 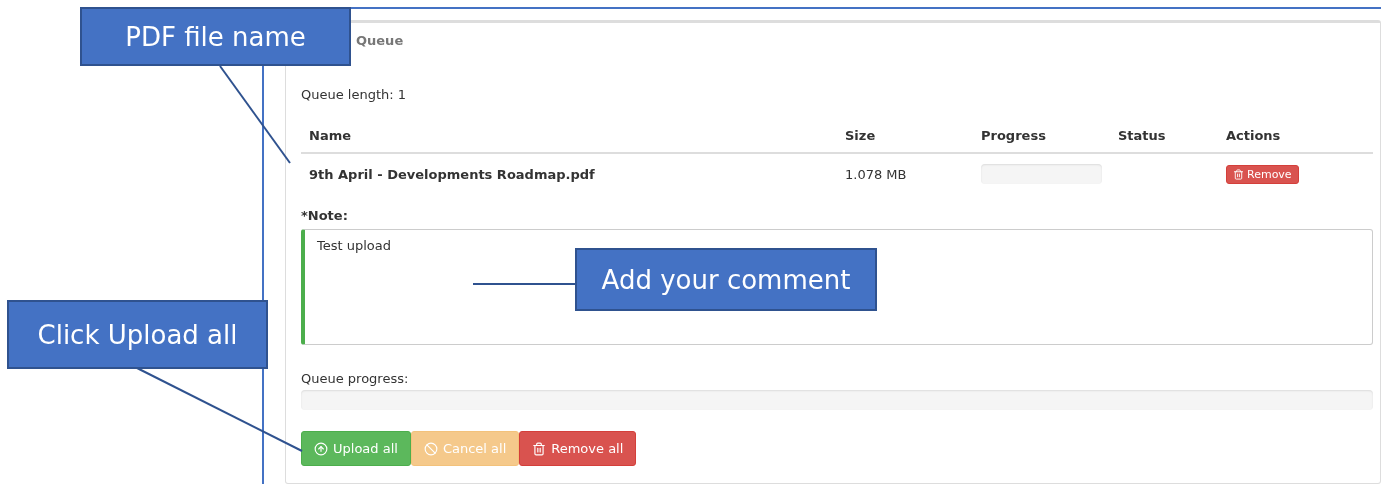 I want to click on column-header: Size, so click(x=905, y=138).